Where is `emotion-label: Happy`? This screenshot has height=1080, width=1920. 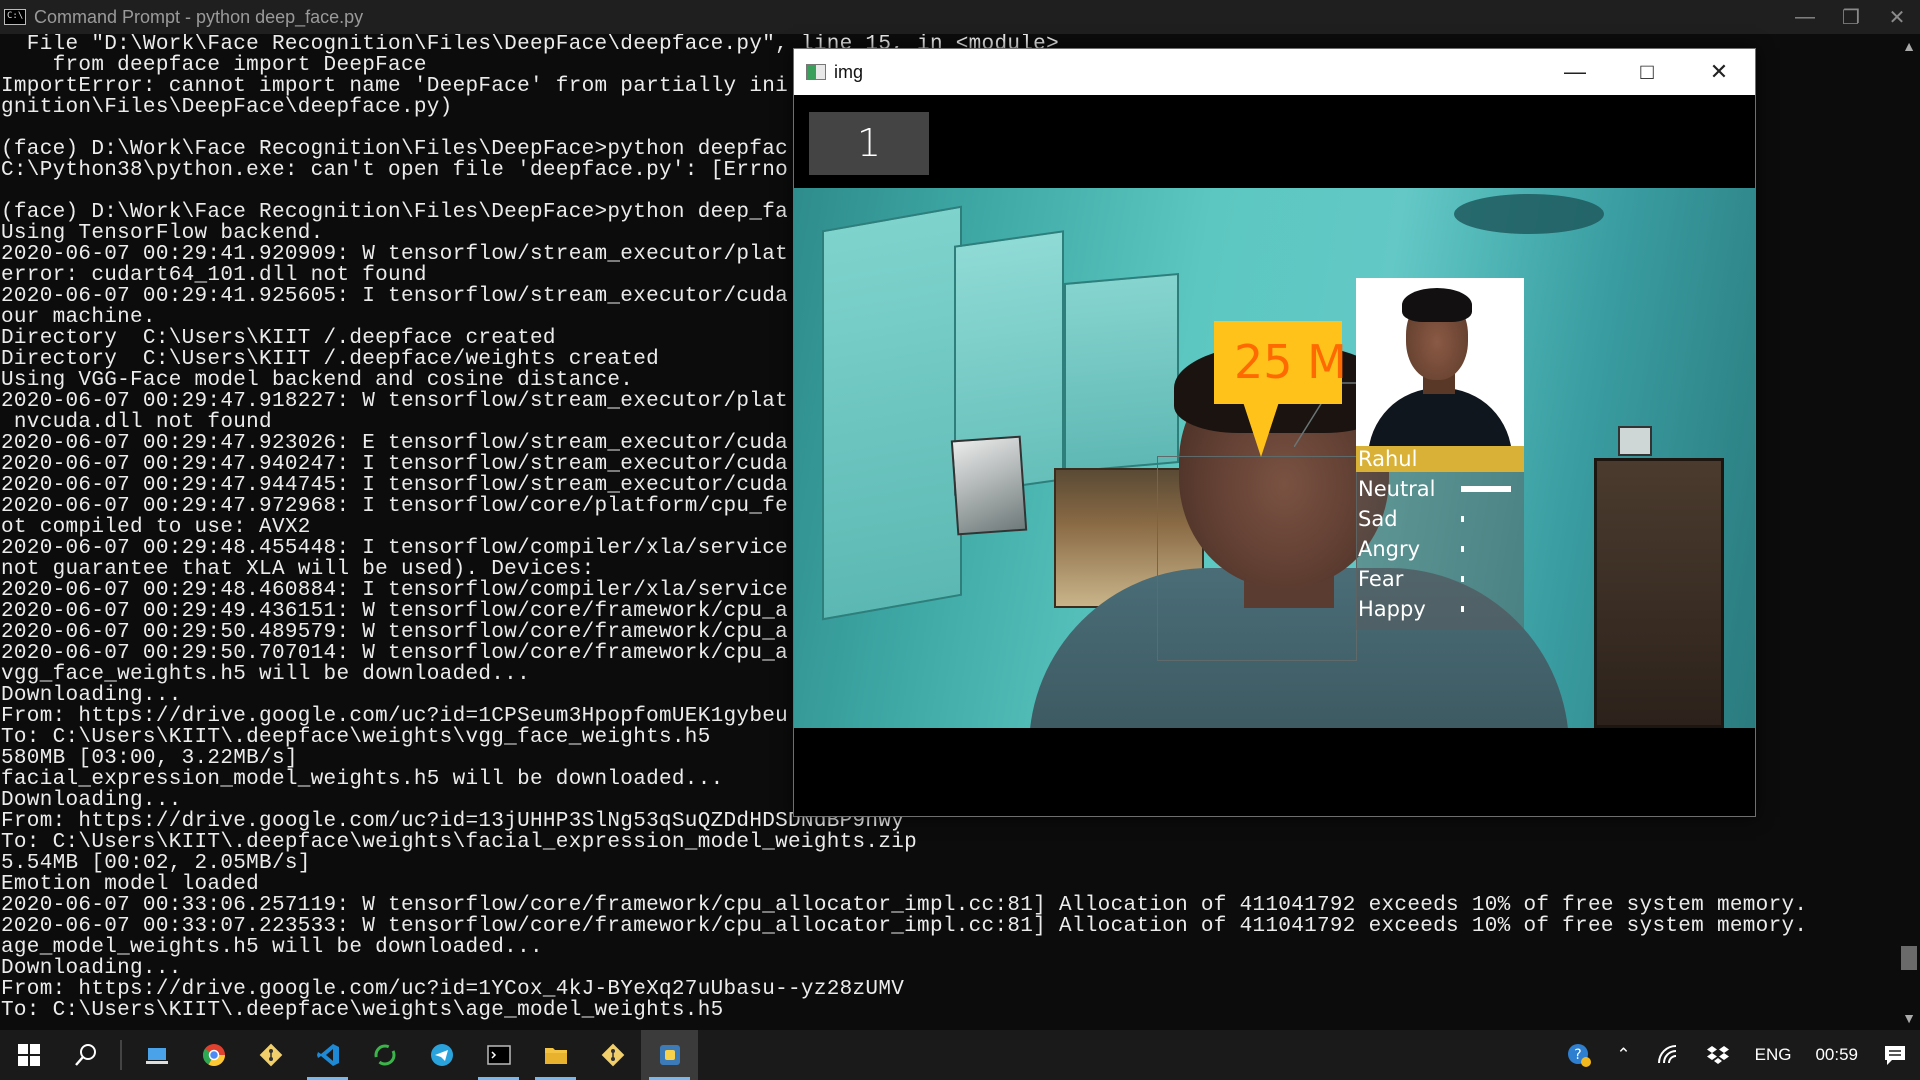 emotion-label: Happy is located at coordinates (1392, 609).